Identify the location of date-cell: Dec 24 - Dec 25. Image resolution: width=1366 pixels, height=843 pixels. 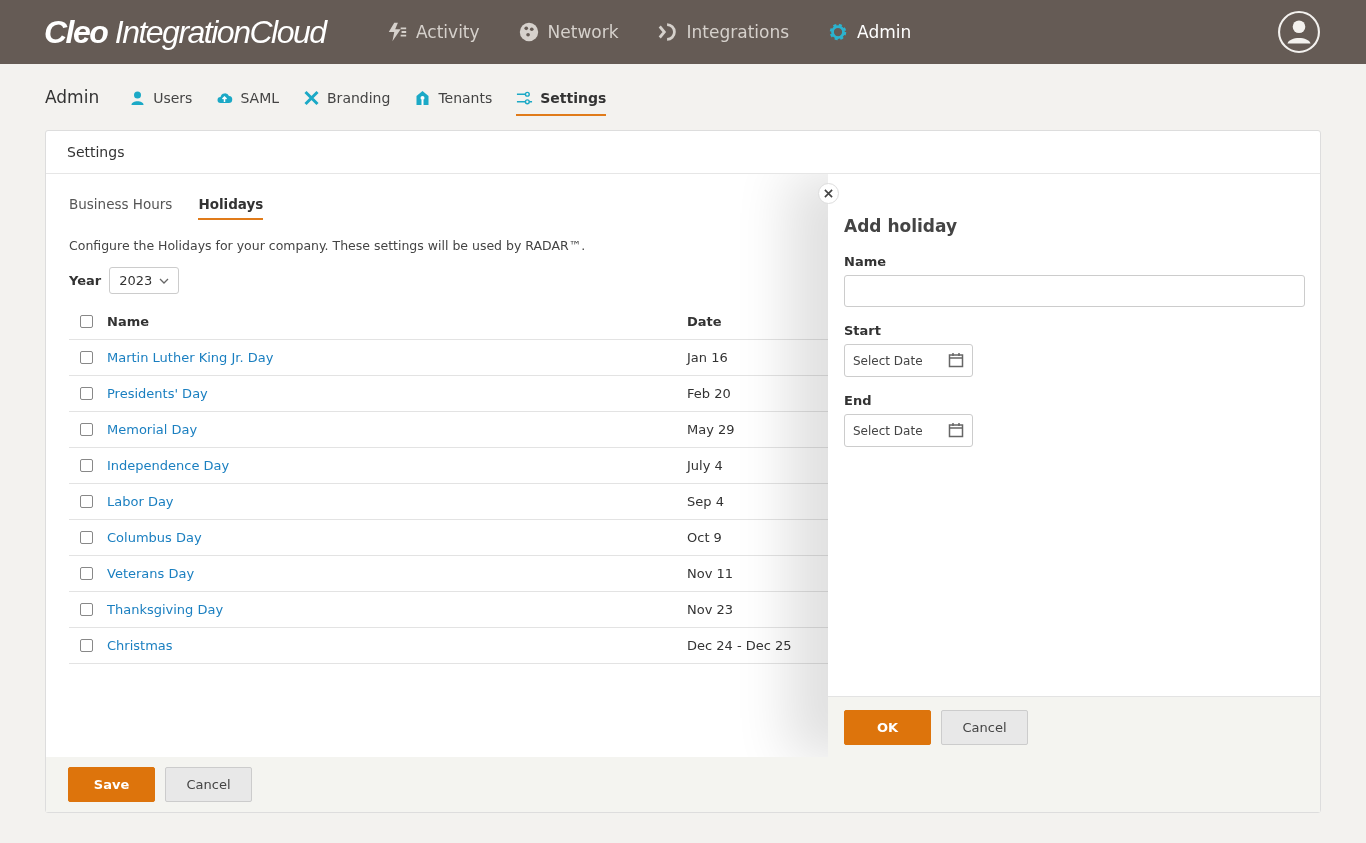
(739, 645).